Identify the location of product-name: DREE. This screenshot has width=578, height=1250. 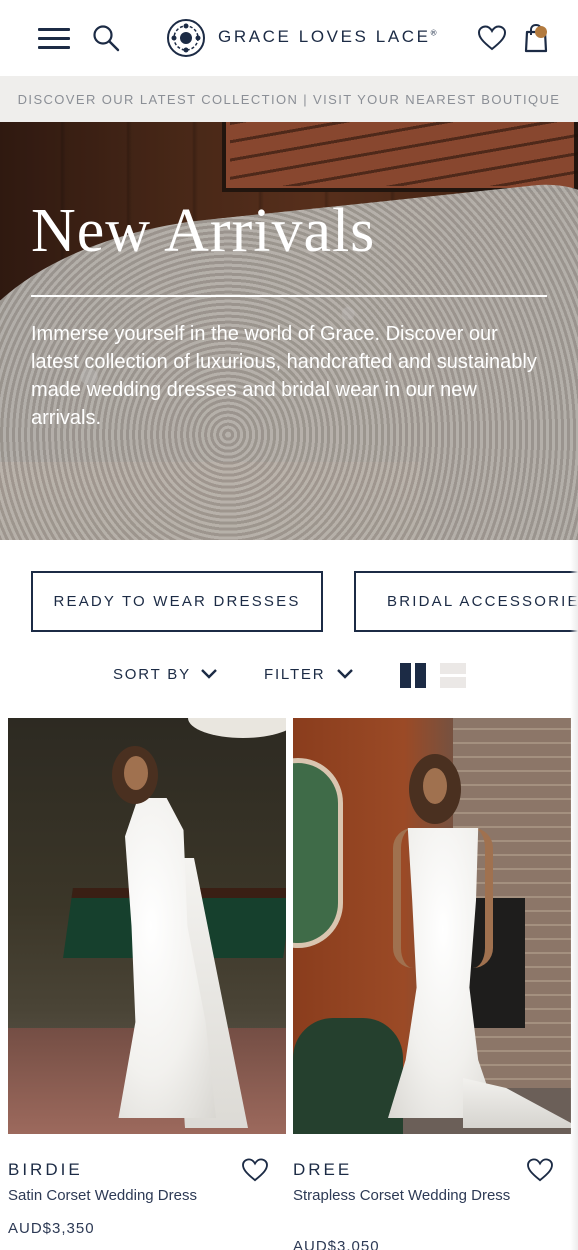
(322, 1170).